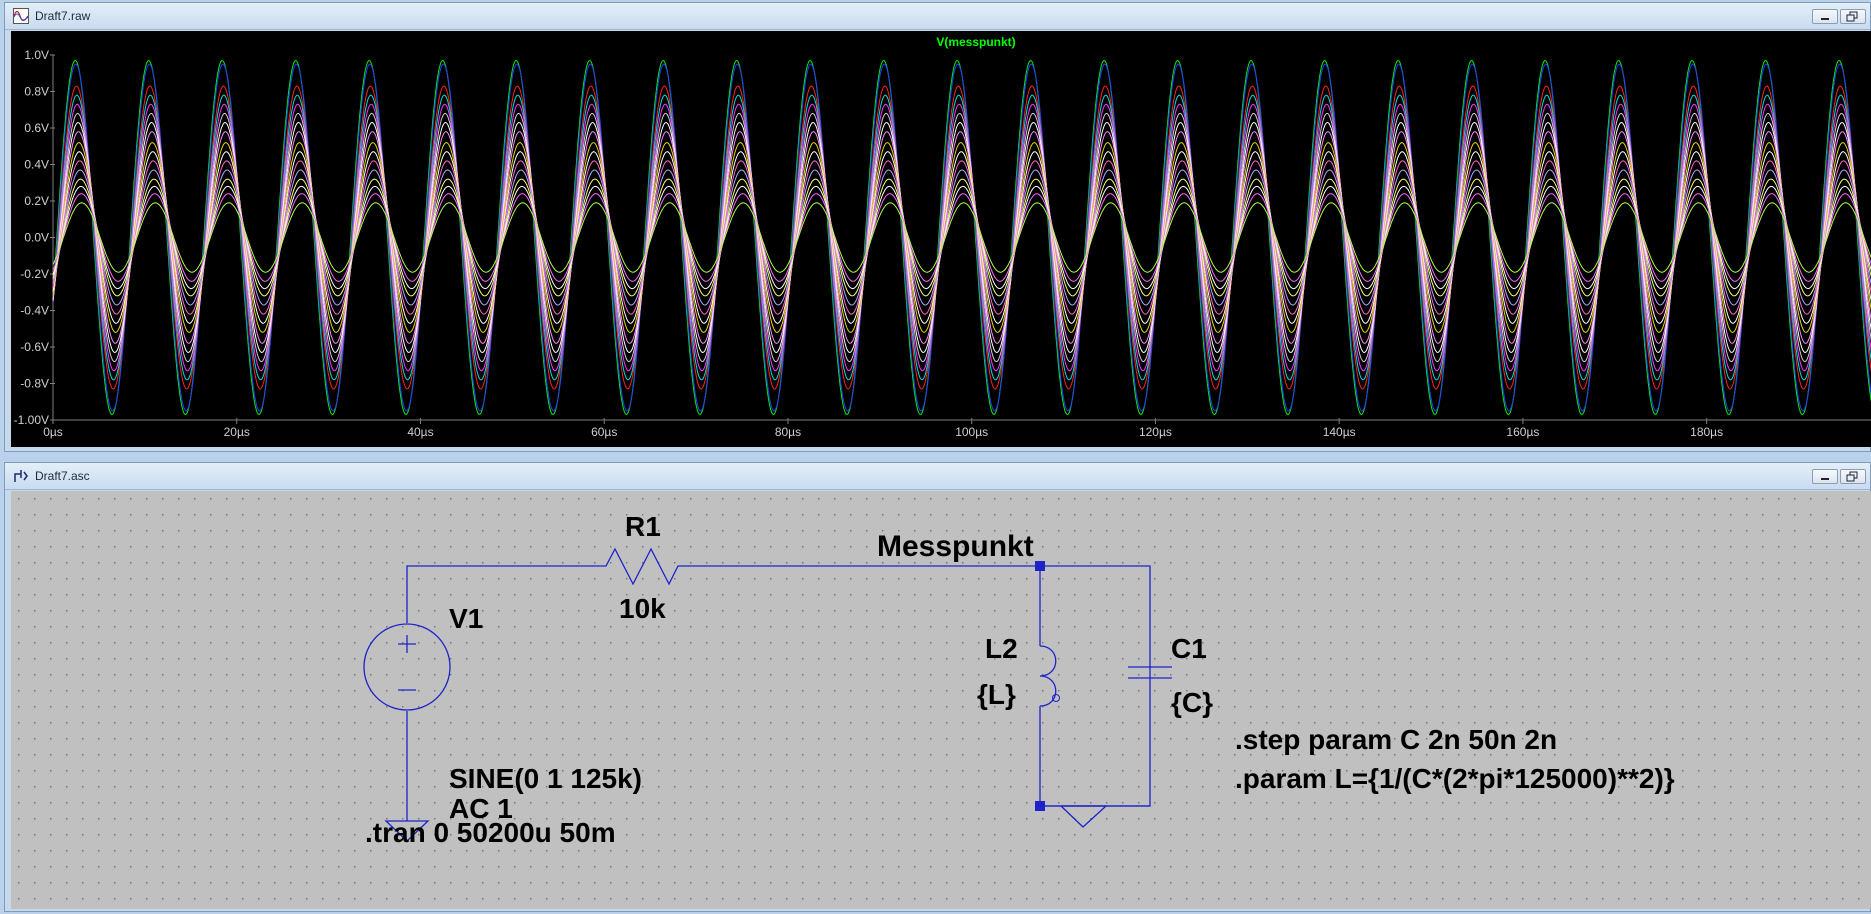  I want to click on r1-name-label: R1, so click(643, 526).